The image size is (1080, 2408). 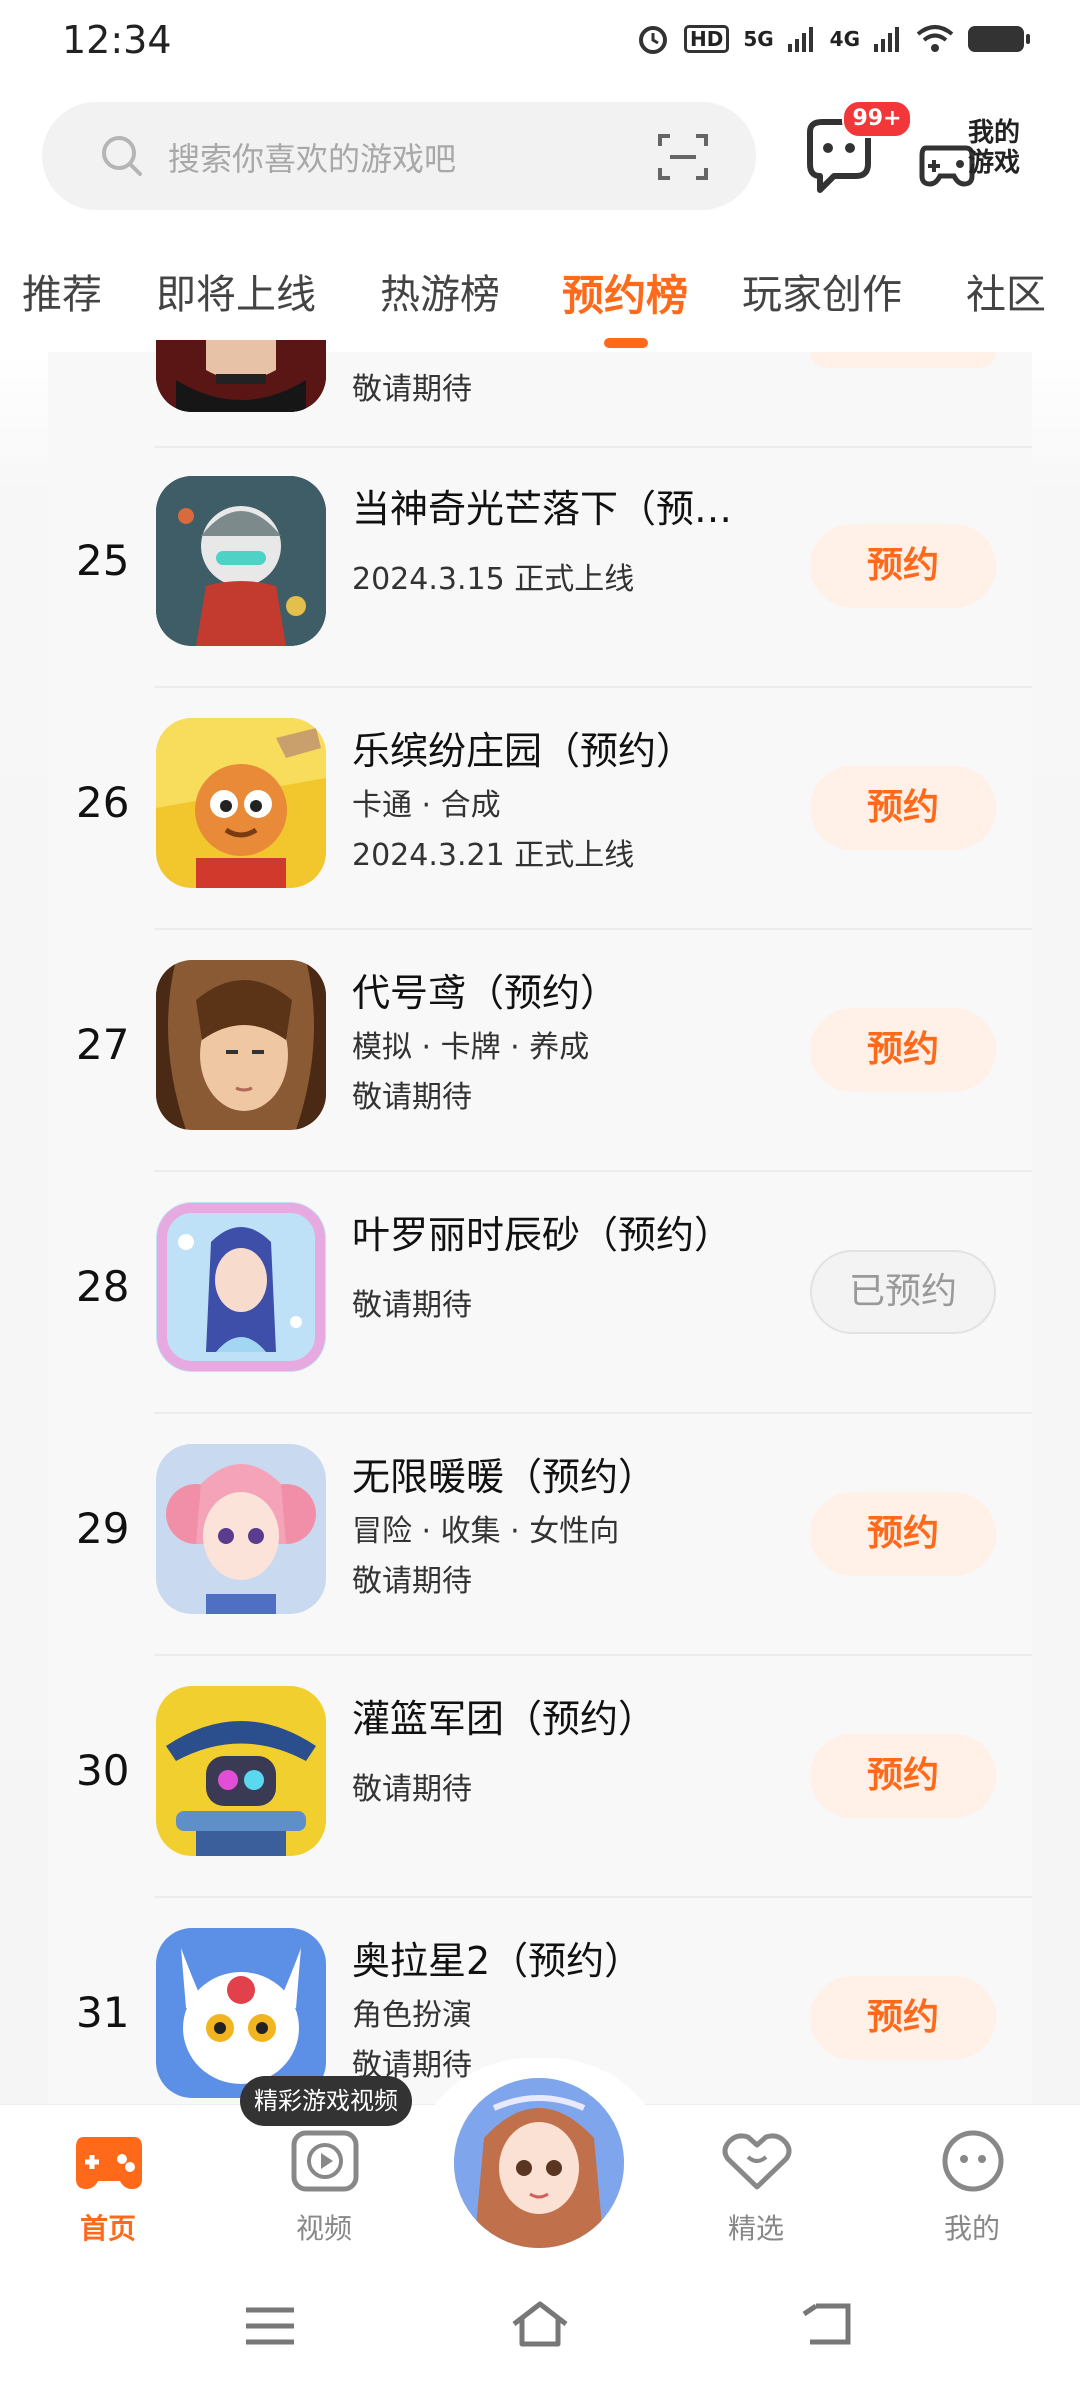 I want to click on tab-hot: 热游榜, so click(x=440, y=291).